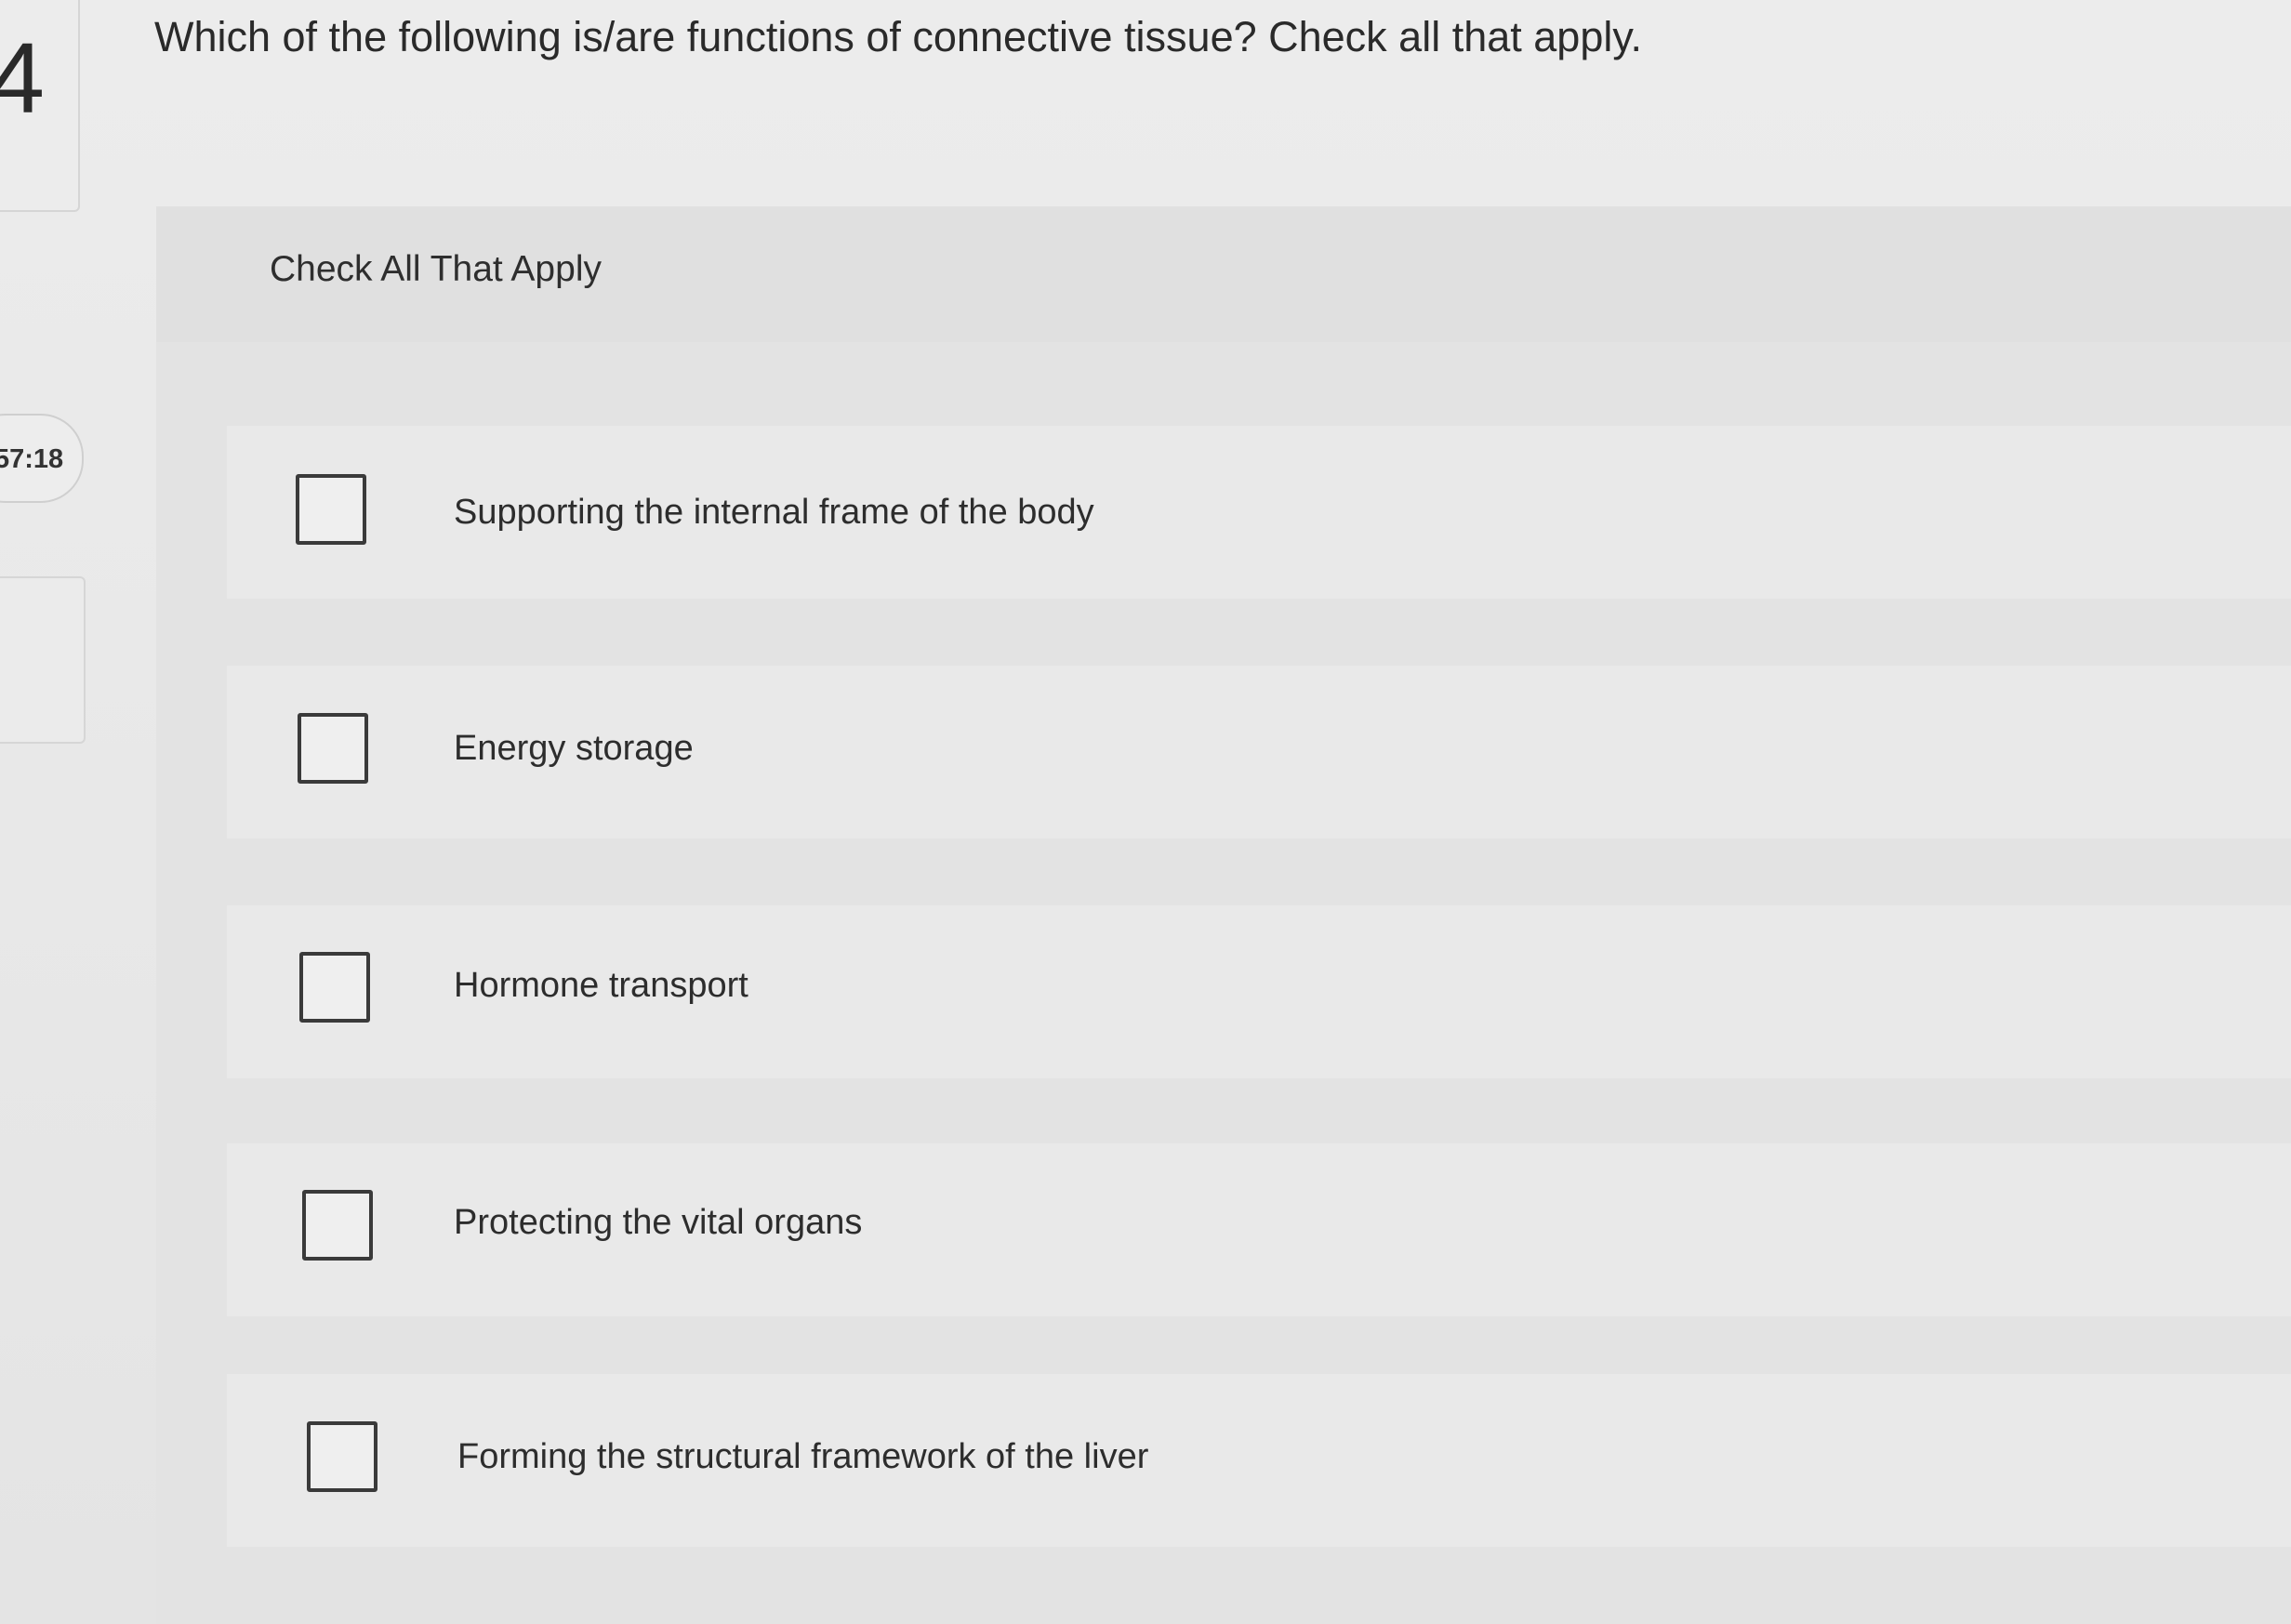 This screenshot has height=1624, width=2291. I want to click on option-row-4: Protecting the vital organs, so click(1259, 1229).